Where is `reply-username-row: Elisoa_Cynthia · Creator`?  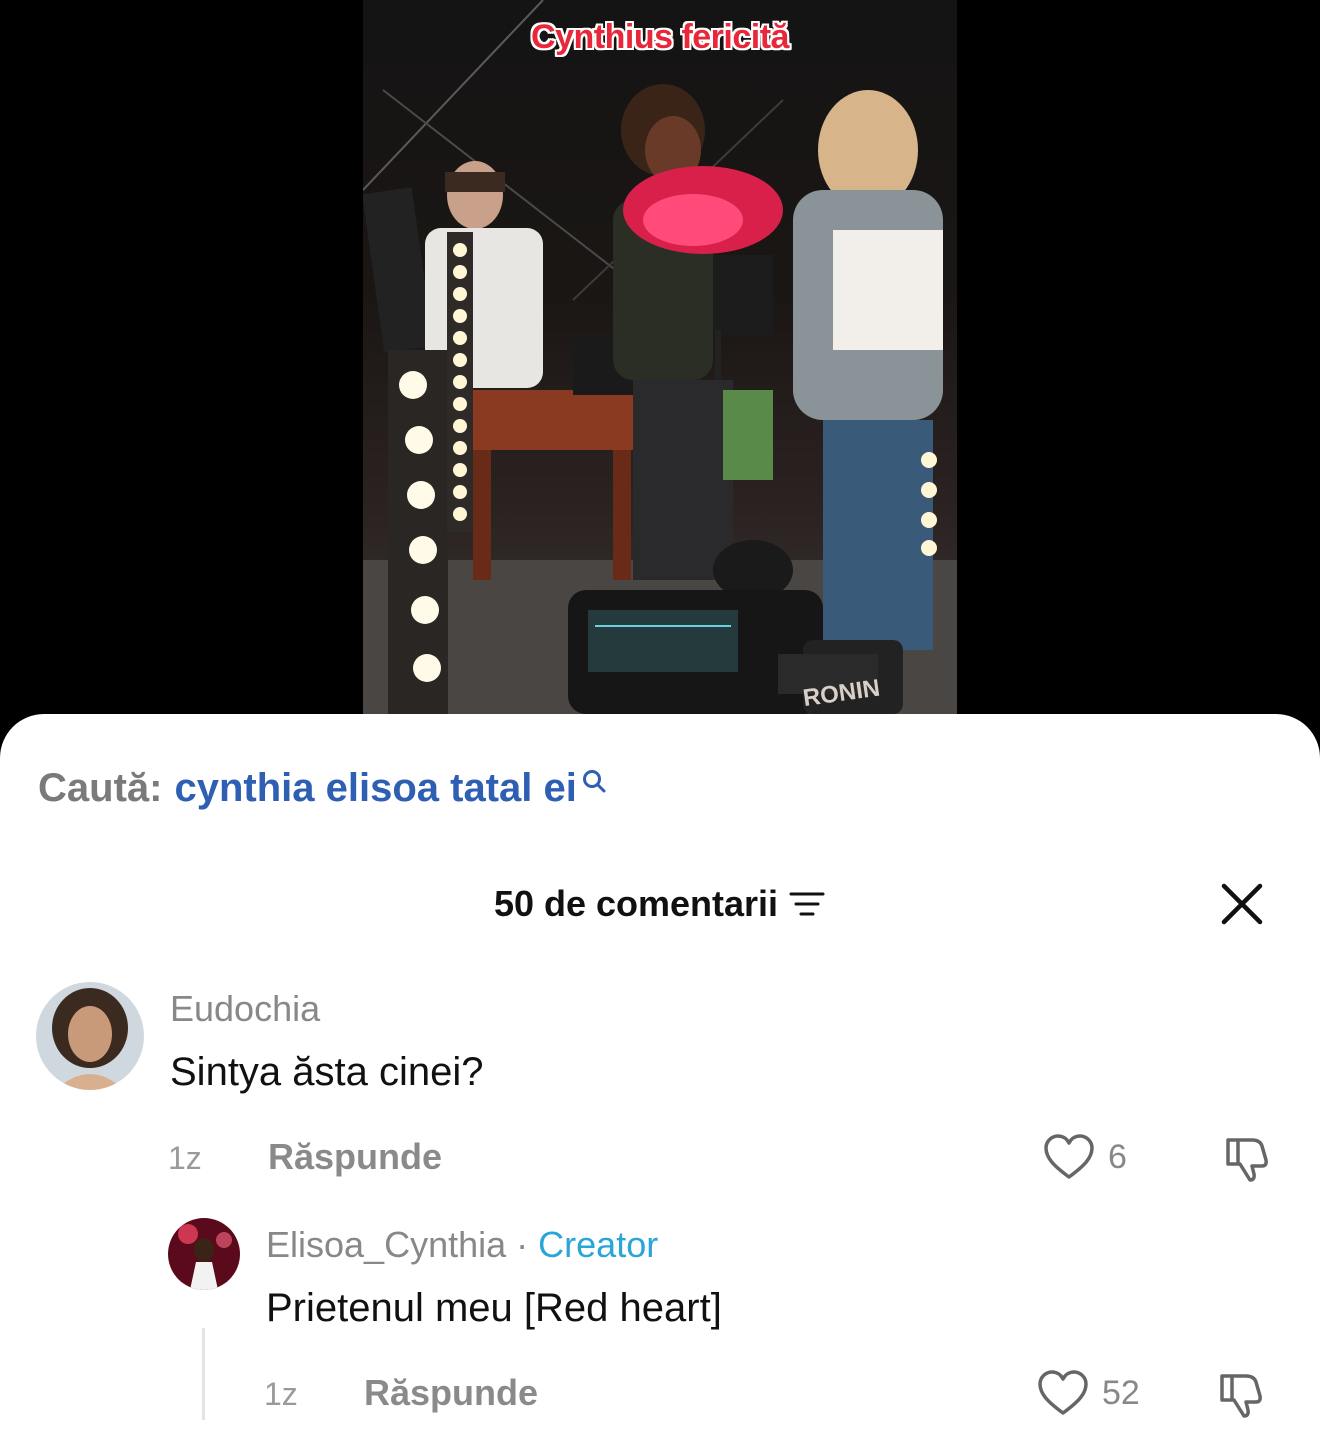
reply-username-row: Elisoa_Cynthia · Creator is located at coordinates (462, 1245).